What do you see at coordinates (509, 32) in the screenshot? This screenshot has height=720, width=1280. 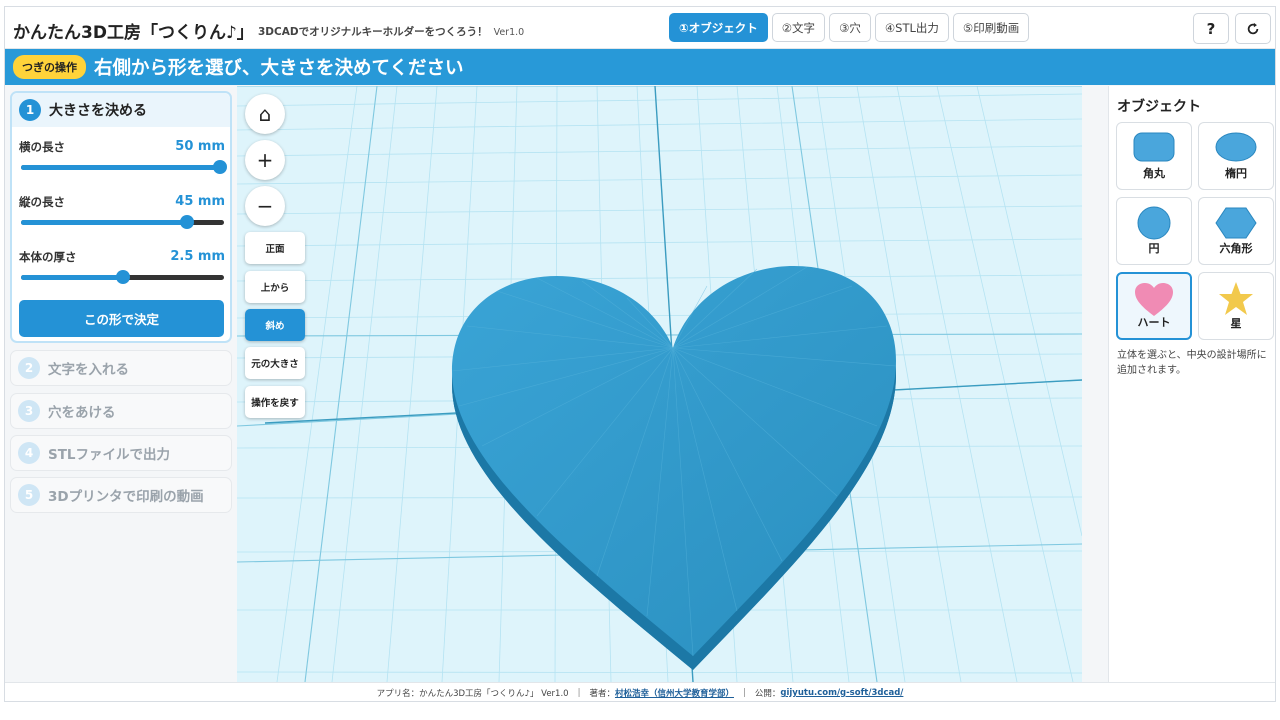 I see `app-version: Ver1.0` at bounding box center [509, 32].